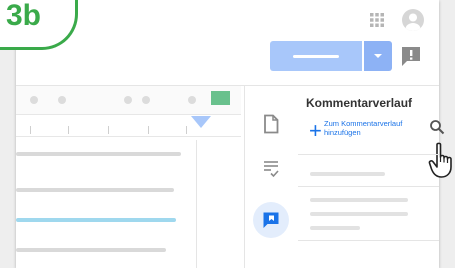 The height and width of the screenshot is (268, 455). I want to click on highlighted-text-line, so click(96, 220).